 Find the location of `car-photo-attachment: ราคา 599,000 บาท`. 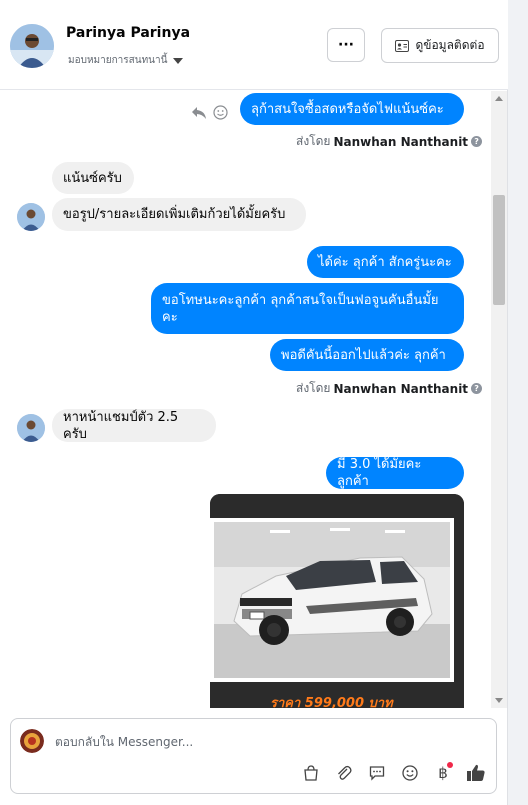

car-photo-attachment: ราคา 599,000 บาท is located at coordinates (337, 601).